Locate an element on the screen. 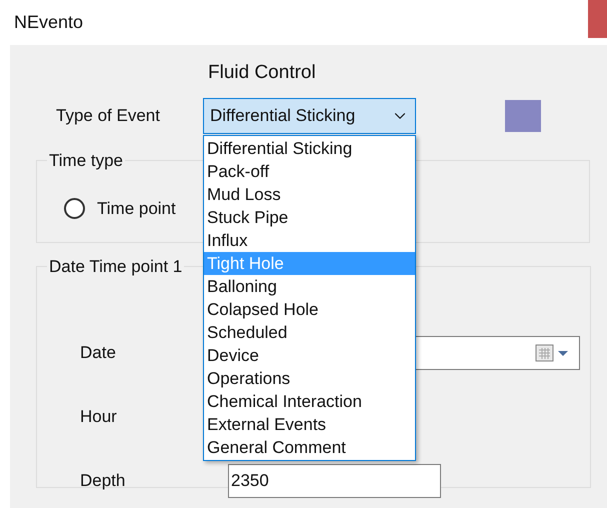  dropdown-option: Device is located at coordinates (309, 355).